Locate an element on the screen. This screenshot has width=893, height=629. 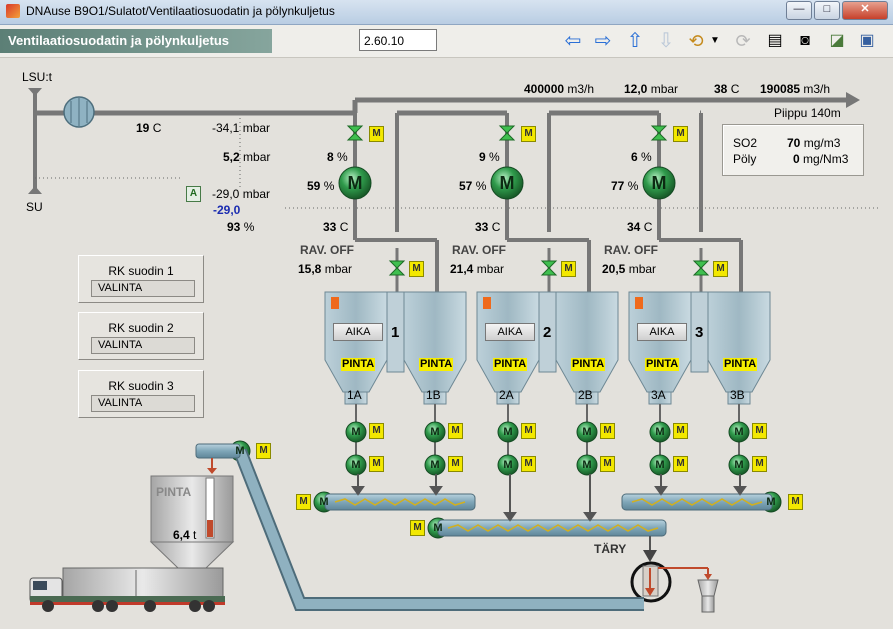
inlet-pressure-1: -34,1 mbar is located at coordinates (241, 128).